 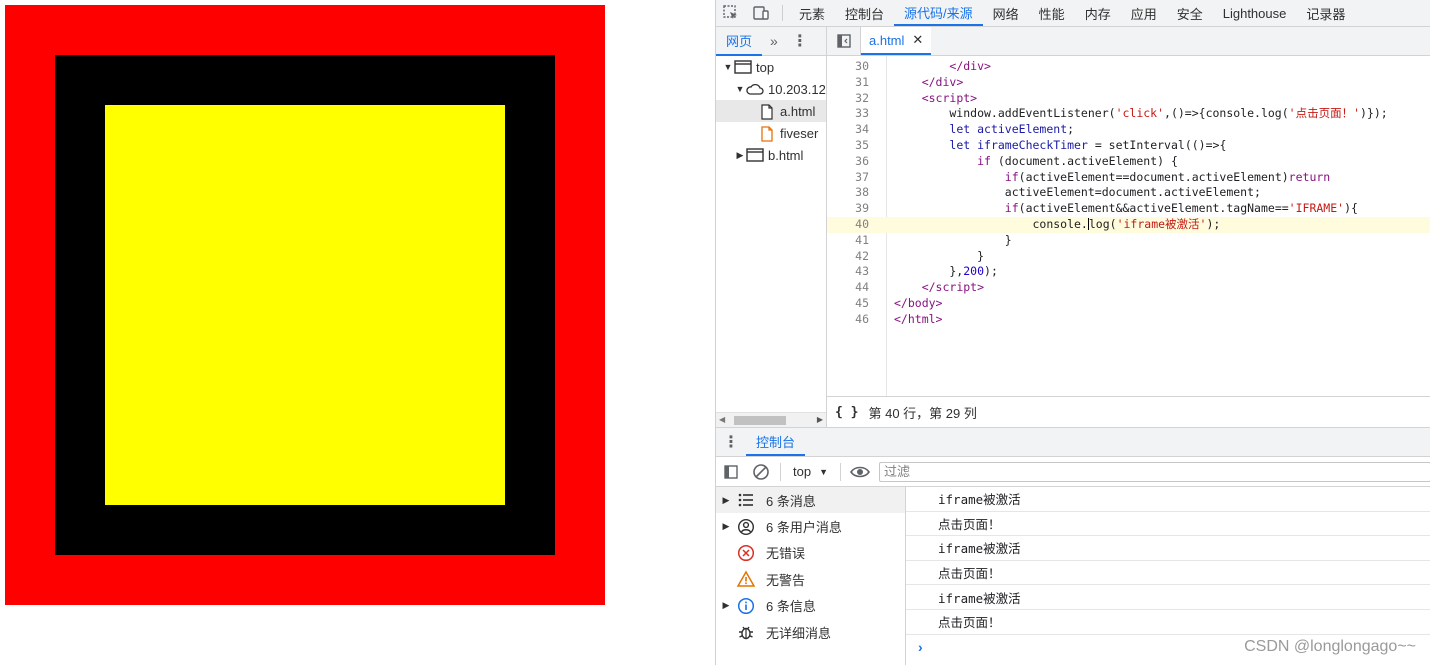 What do you see at coordinates (848, 114) in the screenshot?
I see `line-number: 33` at bounding box center [848, 114].